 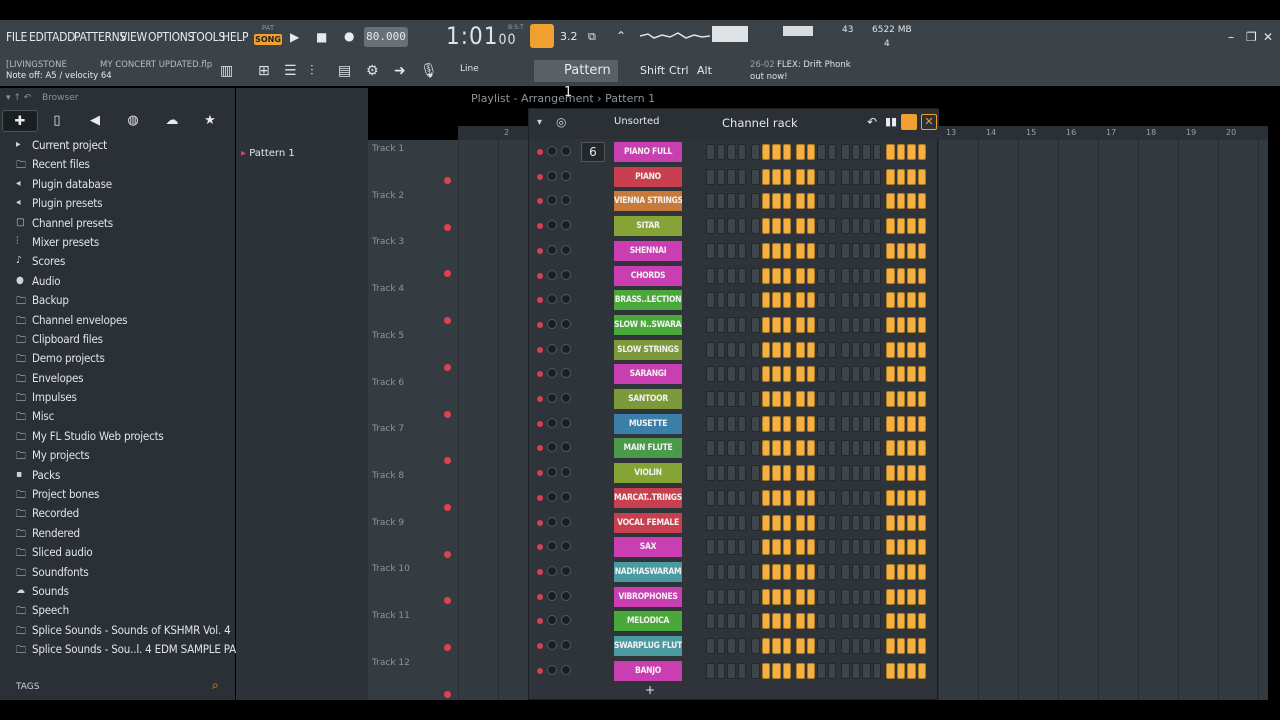 What do you see at coordinates (388, 383) in the screenshot?
I see `track-label: Track 6` at bounding box center [388, 383].